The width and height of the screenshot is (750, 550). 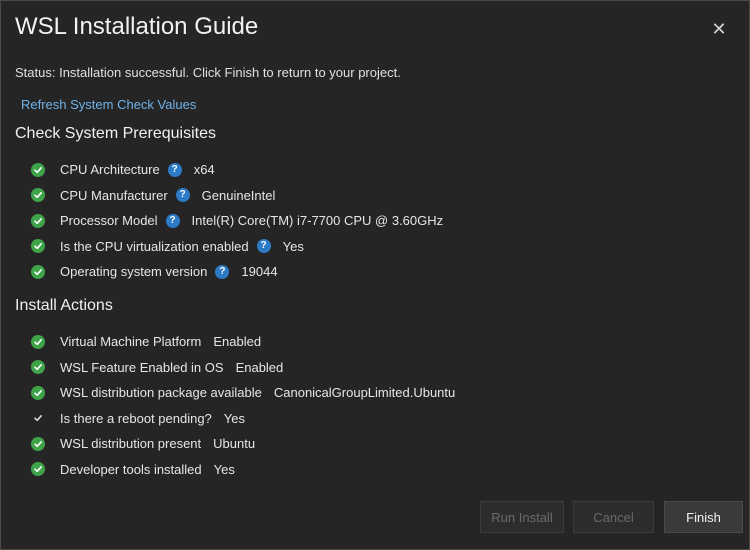 I want to click on install-action-item: Virtual Machine Platform Enabled, so click(x=243, y=342).